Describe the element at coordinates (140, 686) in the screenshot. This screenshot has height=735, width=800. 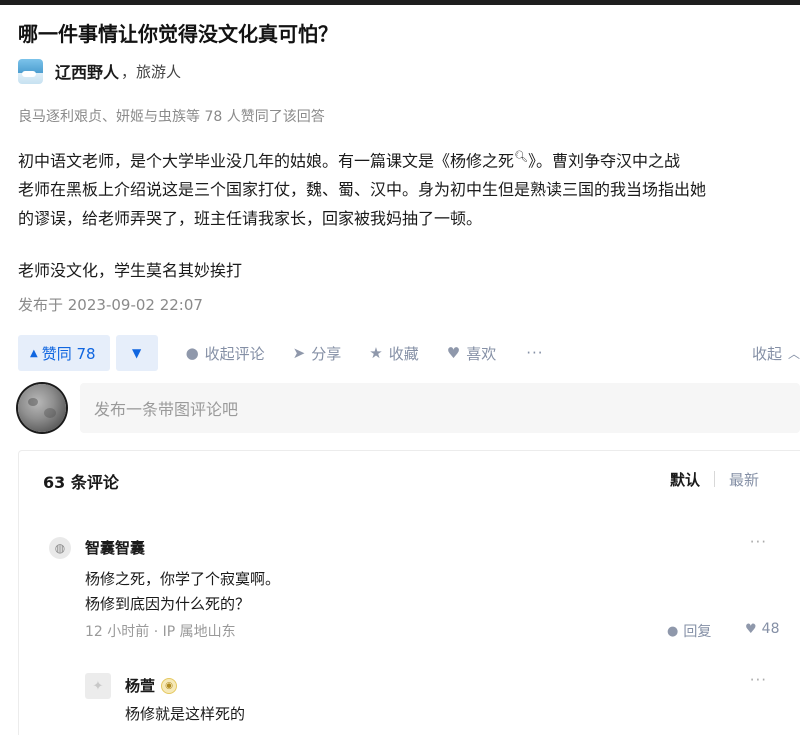
I see `reply-author-name: 杨萱` at that location.